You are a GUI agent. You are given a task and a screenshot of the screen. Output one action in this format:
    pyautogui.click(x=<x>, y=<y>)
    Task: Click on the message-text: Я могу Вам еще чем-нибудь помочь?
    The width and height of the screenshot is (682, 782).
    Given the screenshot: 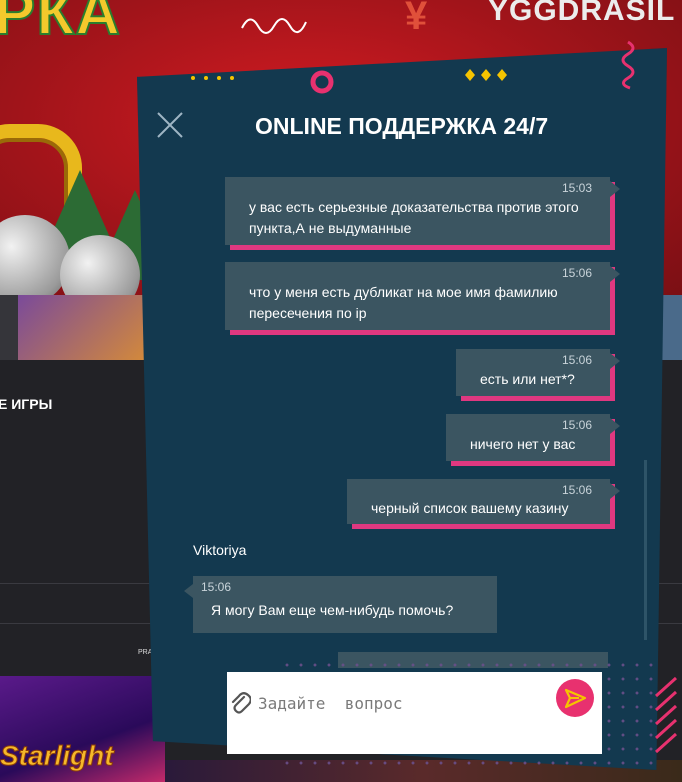 What is the action you would take?
    pyautogui.click(x=332, y=610)
    